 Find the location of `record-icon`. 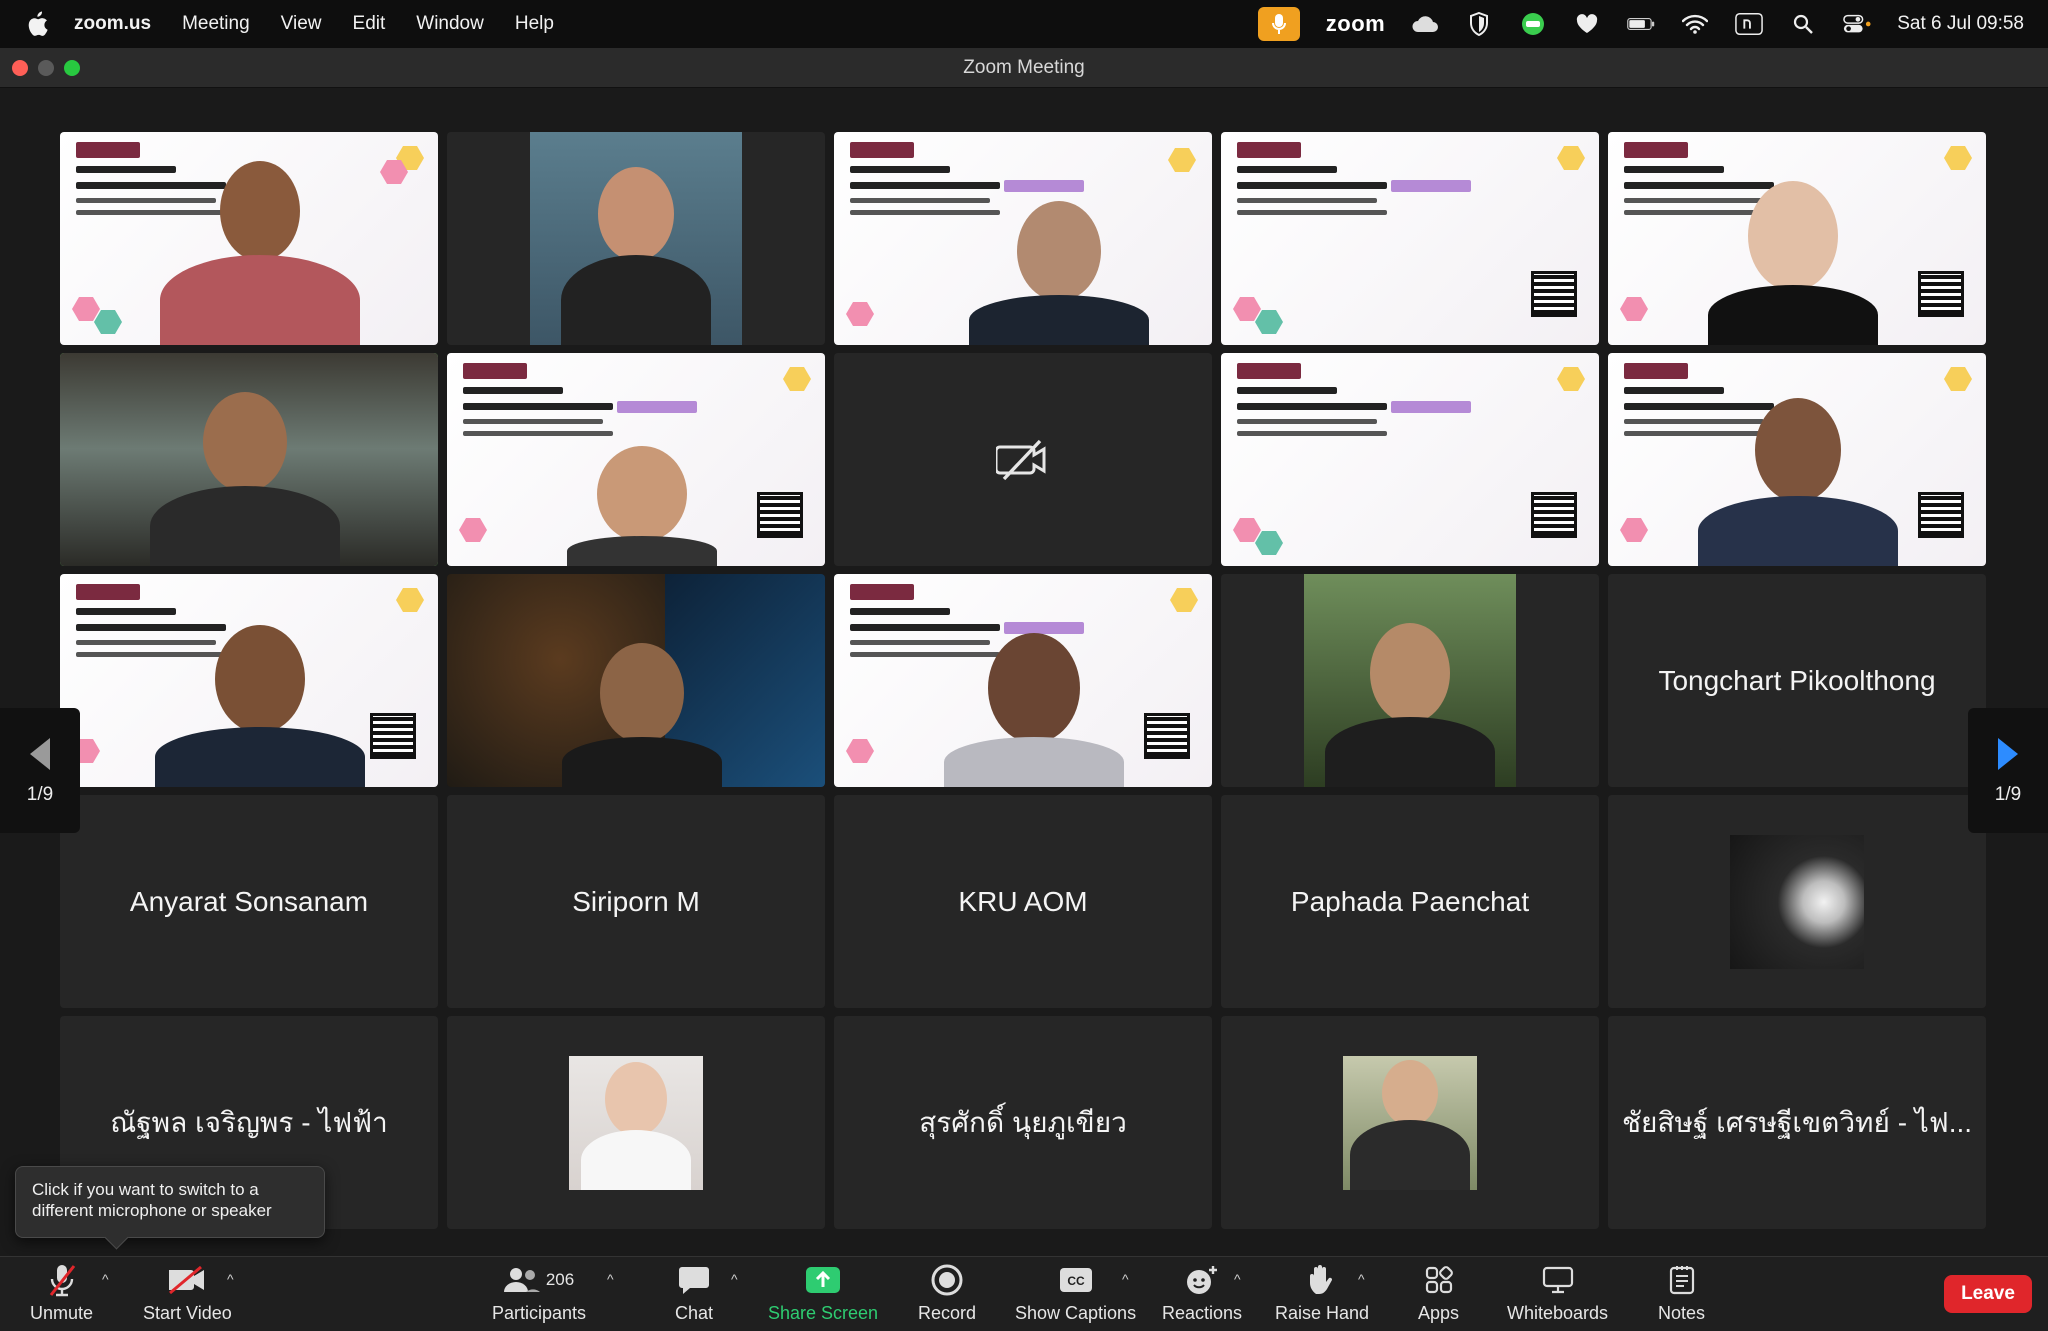

record-icon is located at coordinates (947, 1280).